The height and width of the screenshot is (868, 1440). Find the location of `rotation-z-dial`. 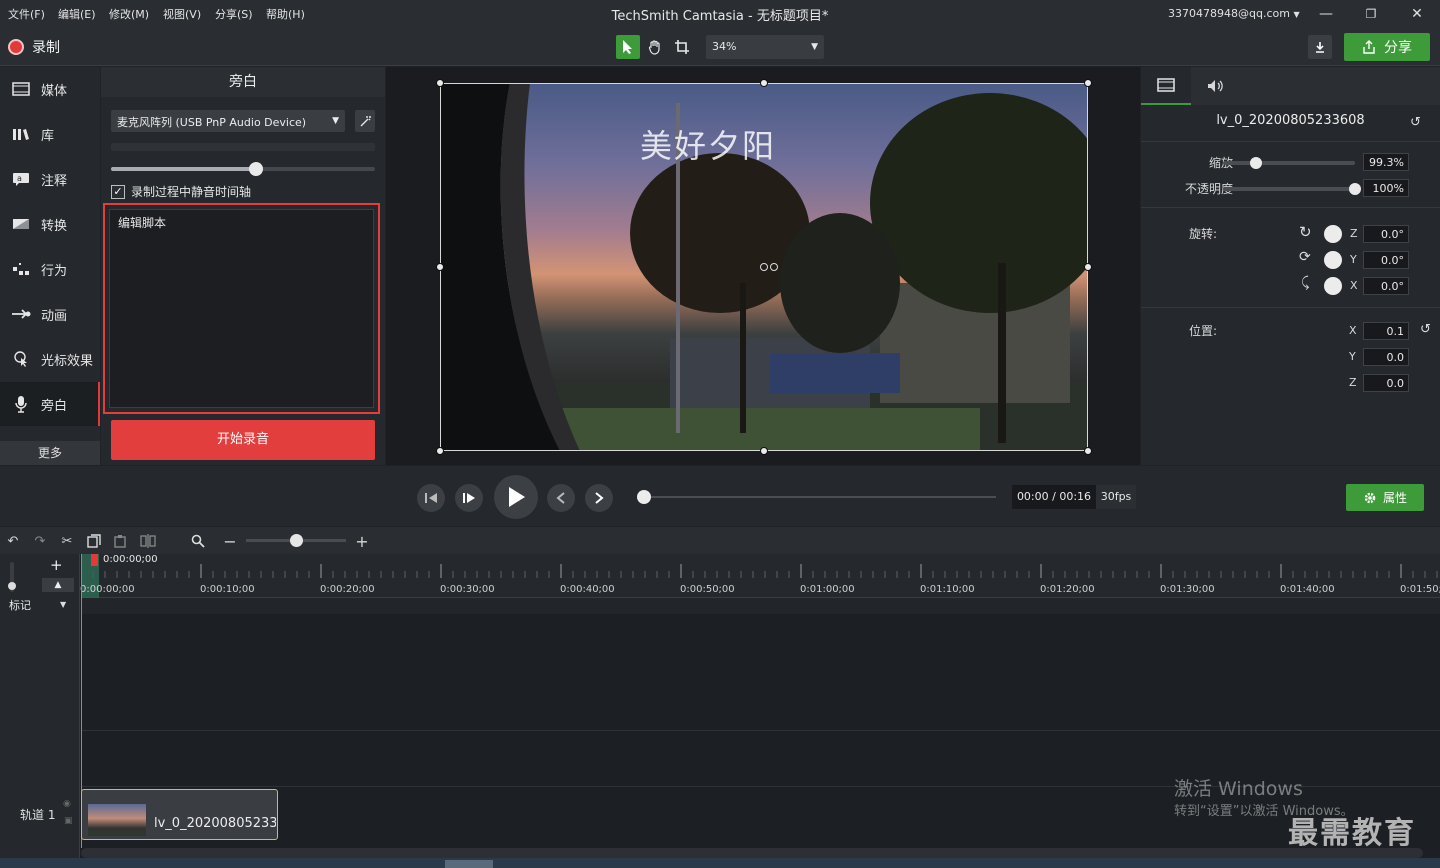

rotation-z-dial is located at coordinates (1333, 234).